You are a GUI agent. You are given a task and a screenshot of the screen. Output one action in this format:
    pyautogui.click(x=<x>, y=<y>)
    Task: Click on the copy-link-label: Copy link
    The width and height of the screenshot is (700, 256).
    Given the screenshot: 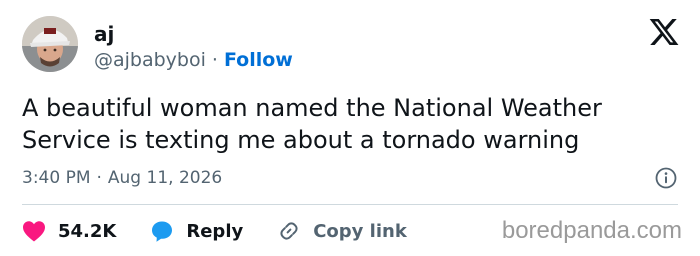 What is the action you would take?
    pyautogui.click(x=360, y=231)
    